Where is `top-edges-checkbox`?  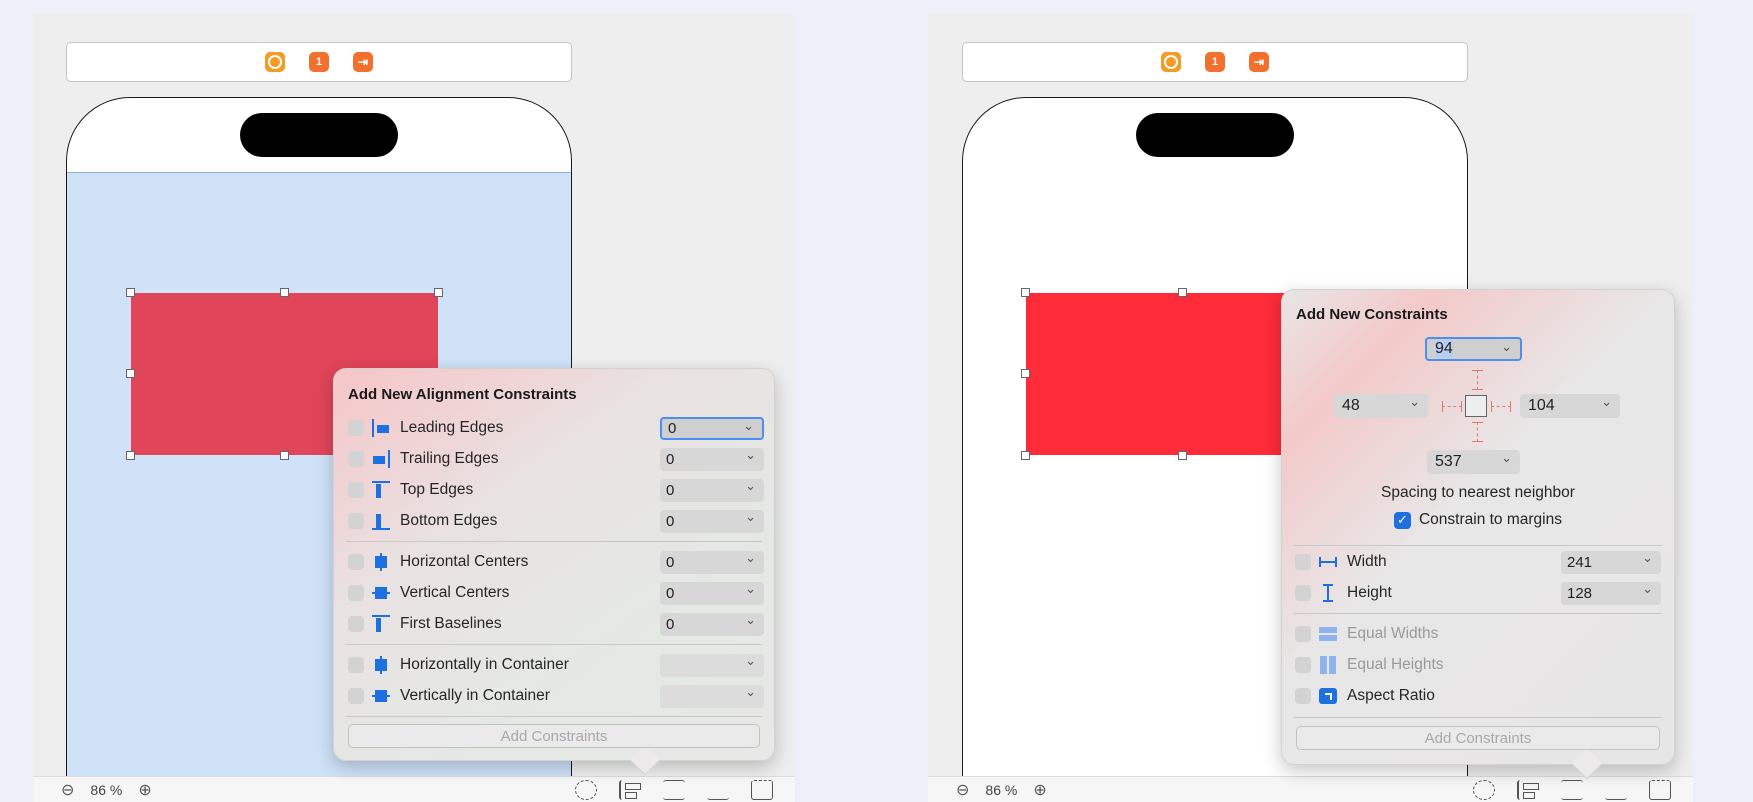
top-edges-checkbox is located at coordinates (356, 490).